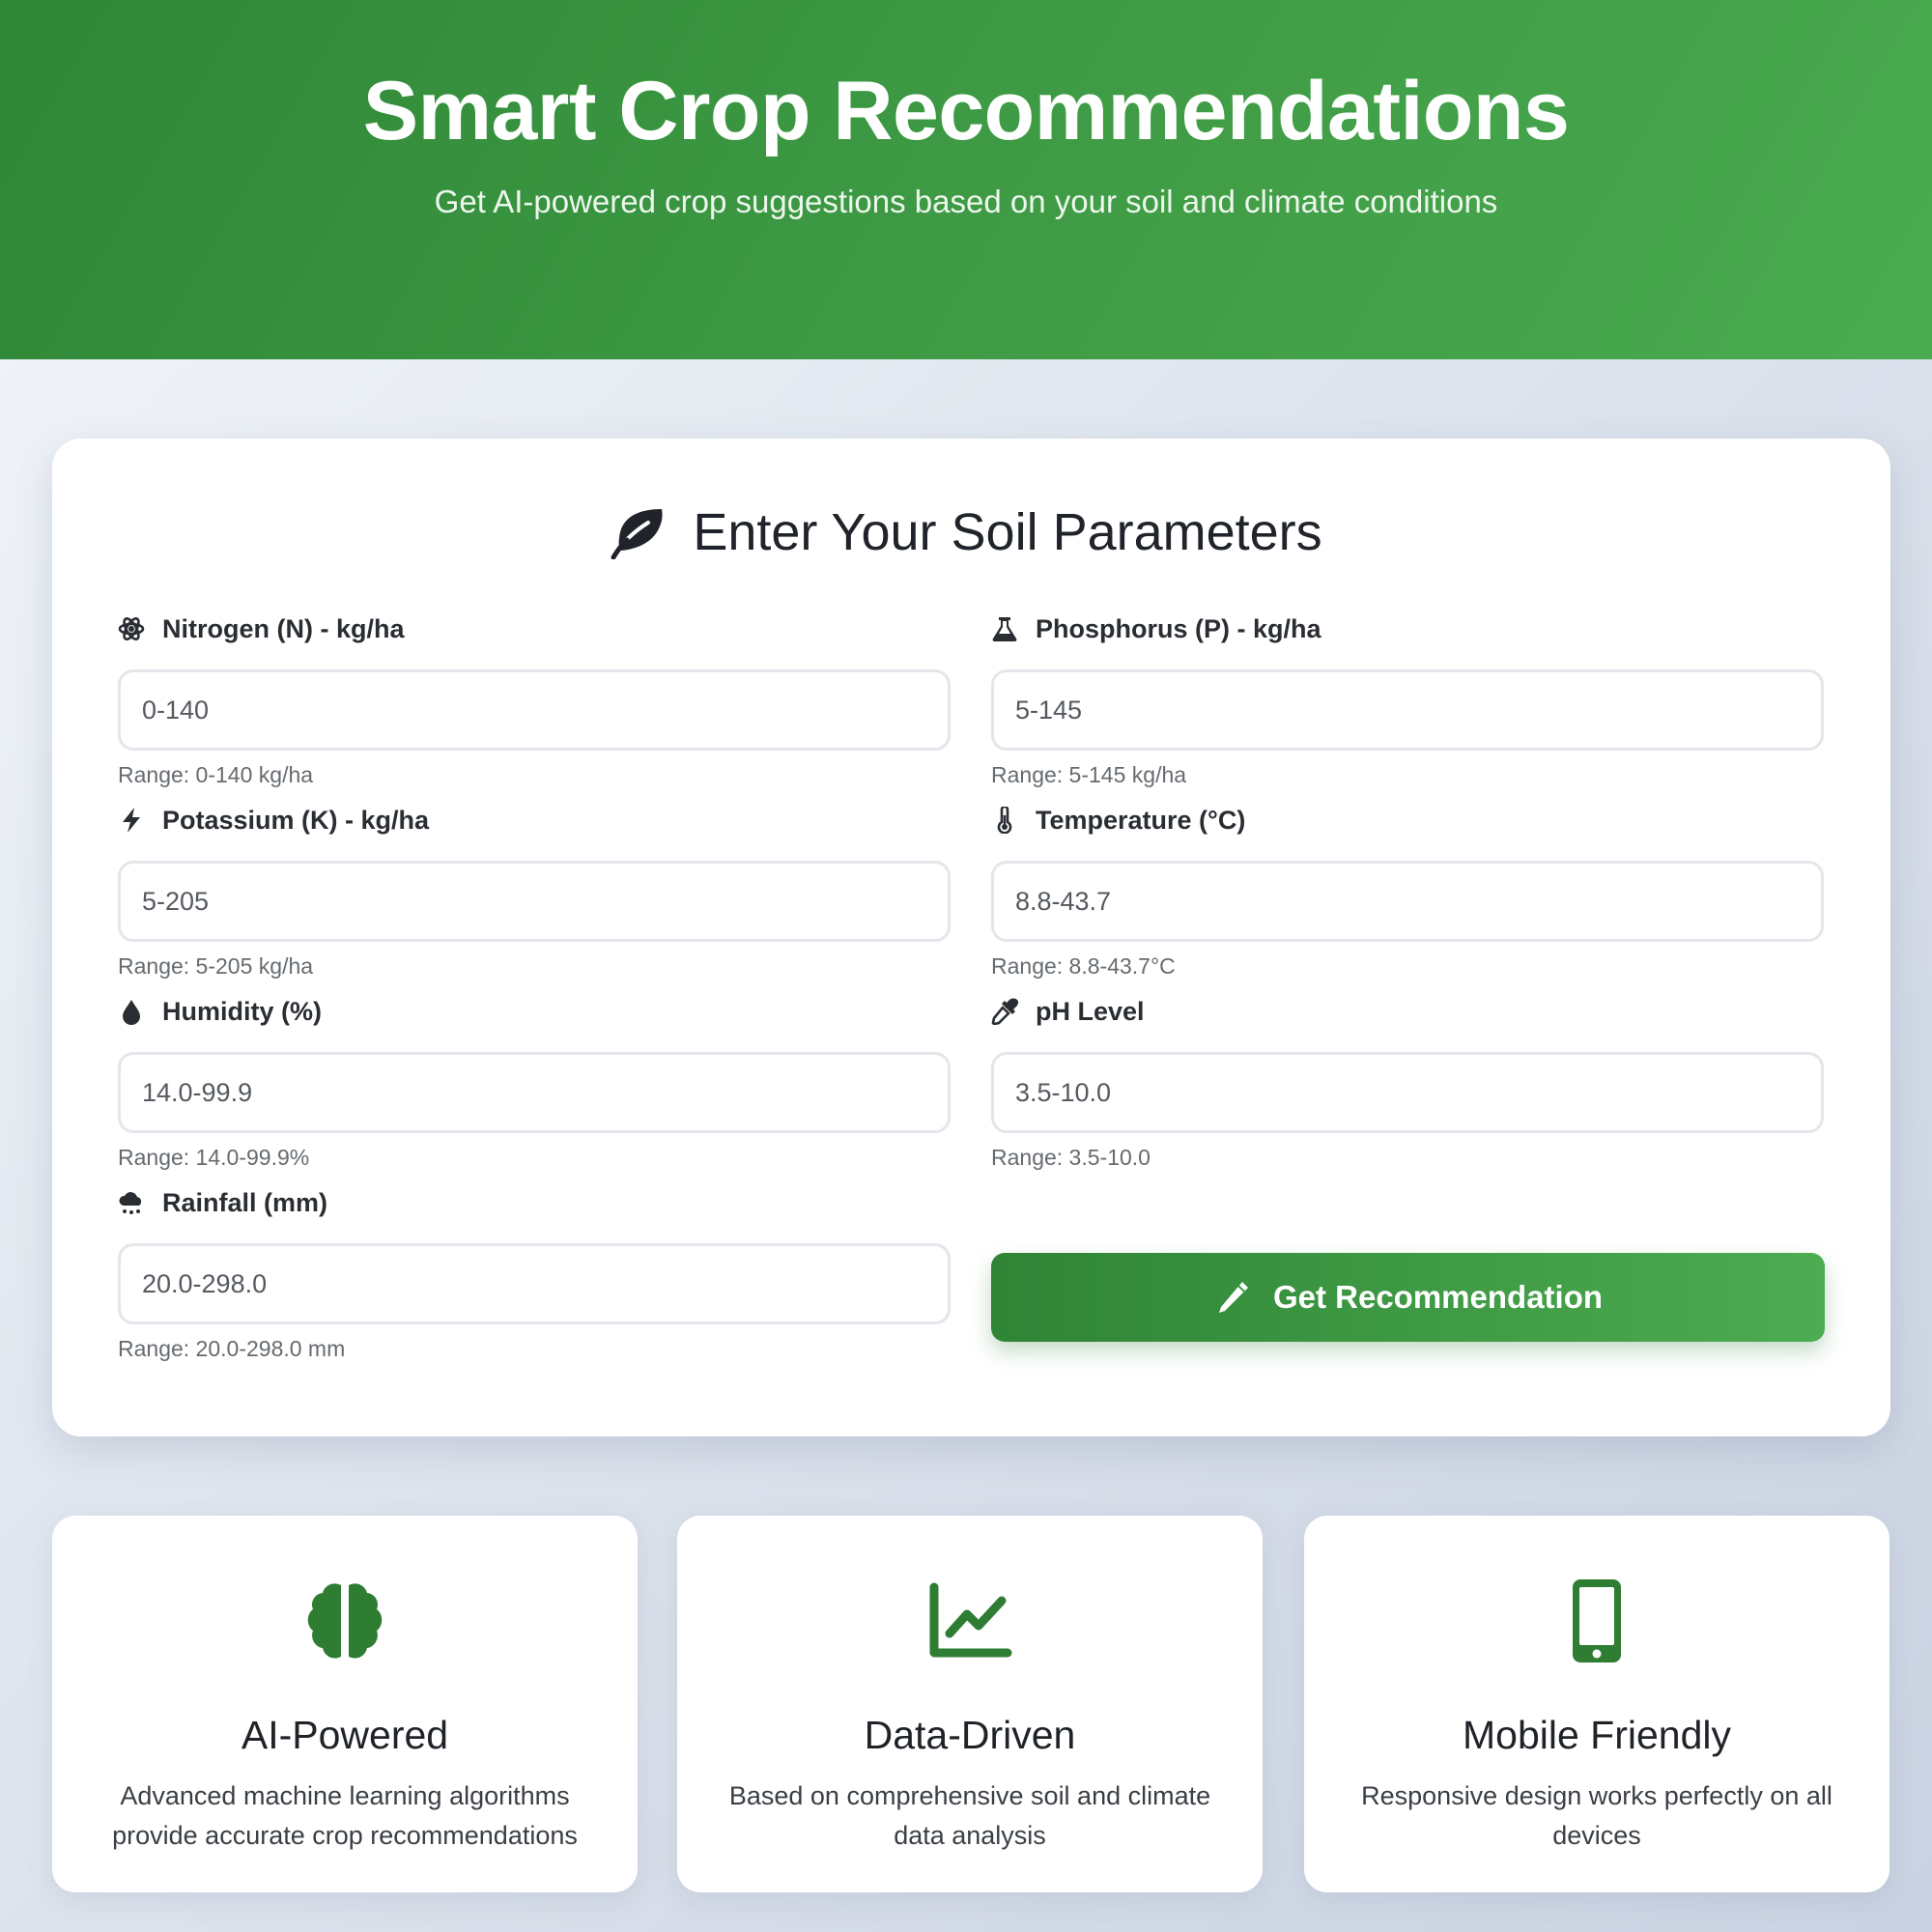  Describe the element at coordinates (1407, 710) in the screenshot. I see `phosphorus-input` at that location.